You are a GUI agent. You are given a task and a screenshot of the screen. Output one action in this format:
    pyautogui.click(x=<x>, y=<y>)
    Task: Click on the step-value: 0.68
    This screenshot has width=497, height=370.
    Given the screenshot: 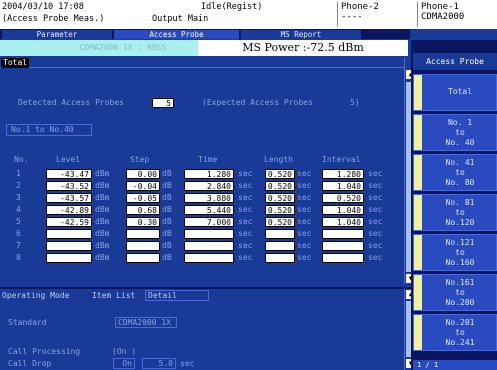 What is the action you would take?
    pyautogui.click(x=143, y=210)
    